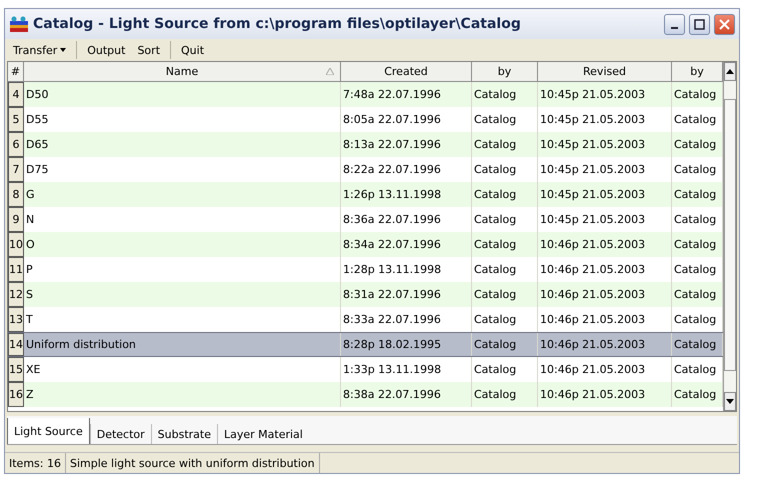  What do you see at coordinates (16, 294) in the screenshot?
I see `row-number: 12` at bounding box center [16, 294].